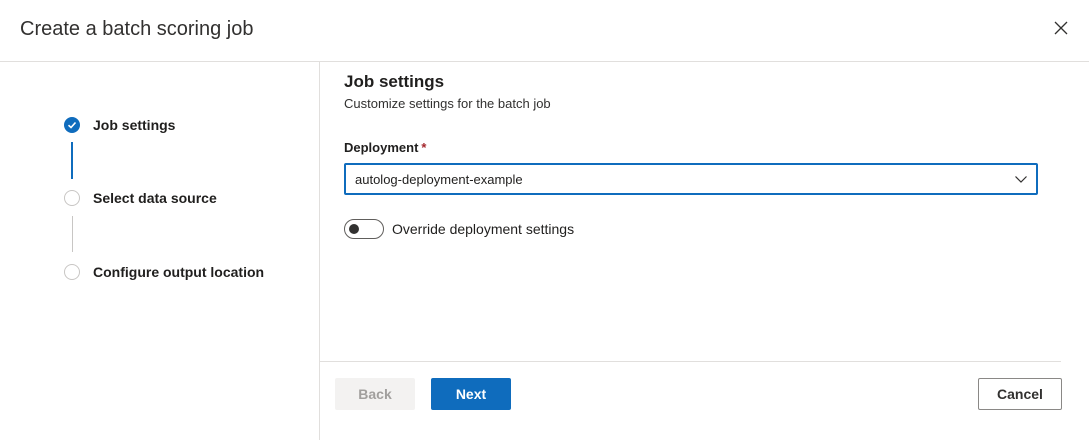 The height and width of the screenshot is (440, 1089). I want to click on section-subtitle: Customize settings for the batch job, so click(447, 103).